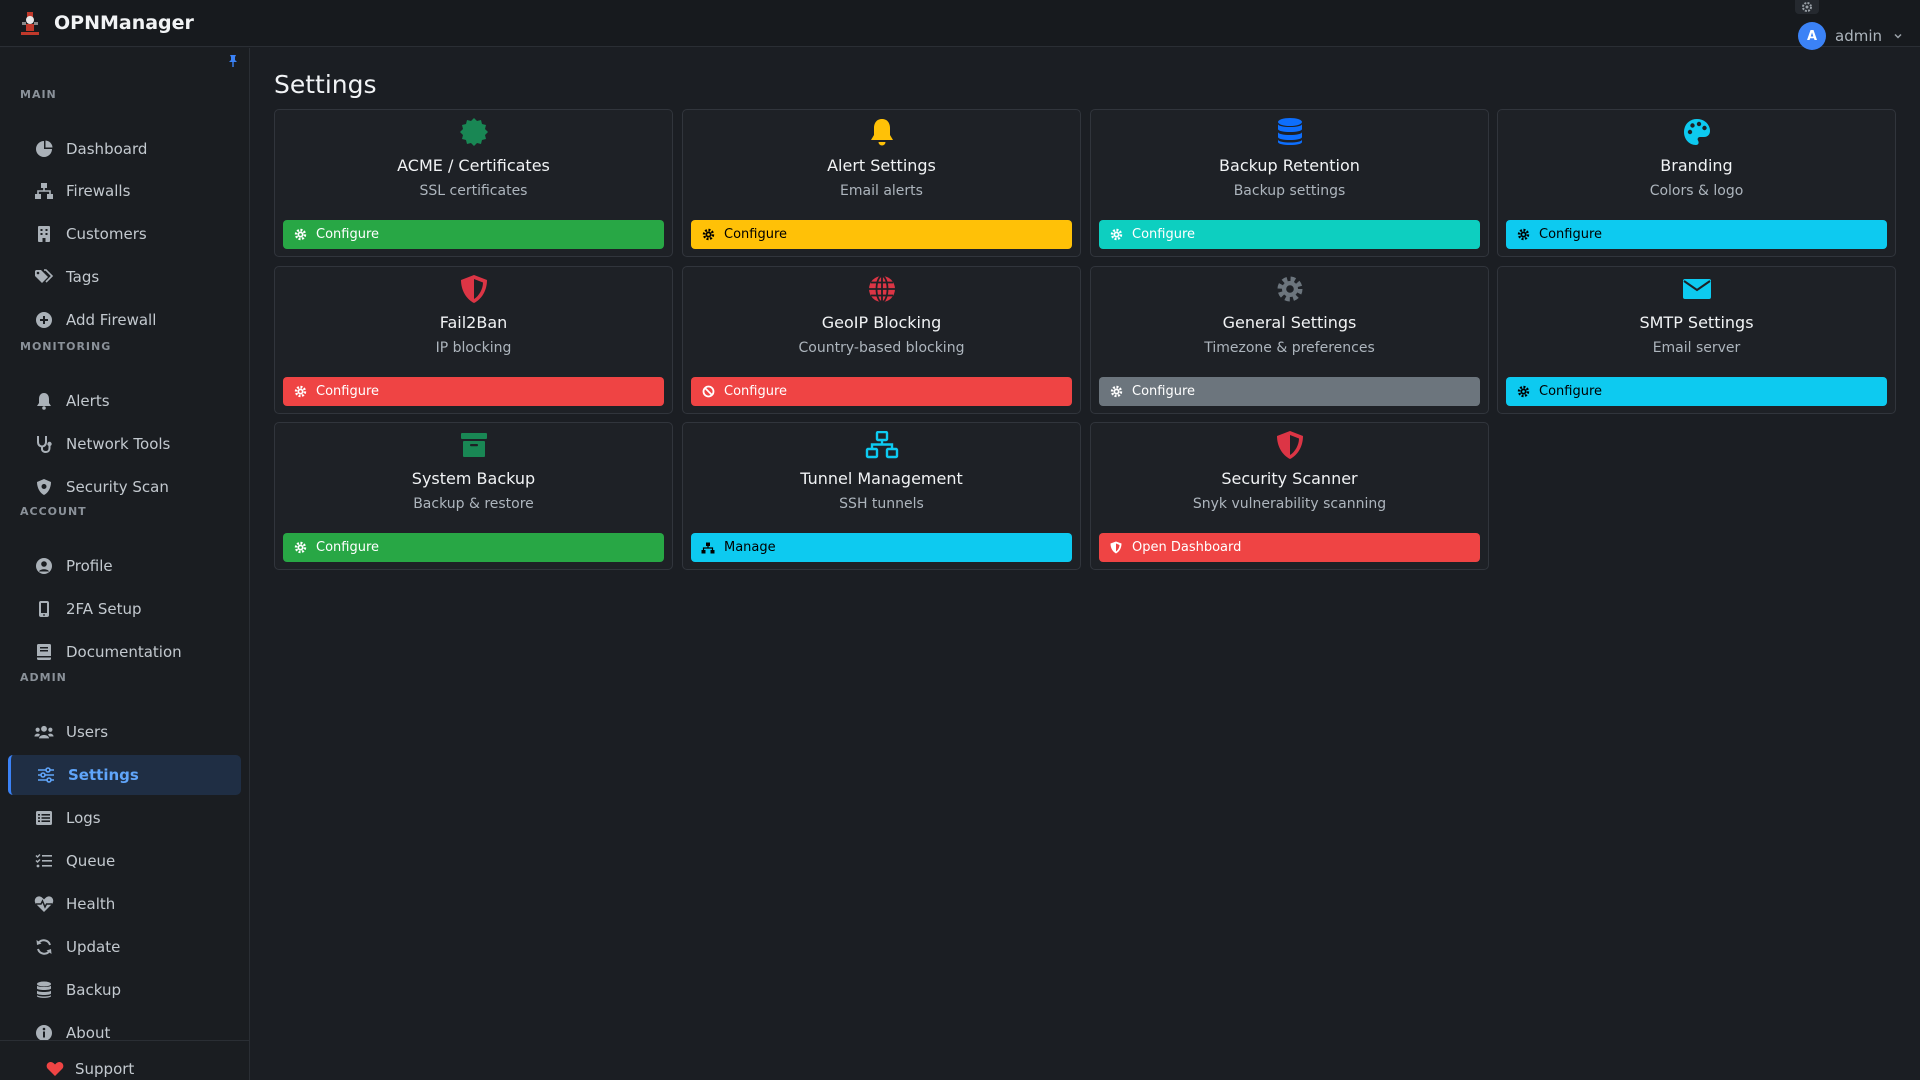  What do you see at coordinates (124, 818) in the screenshot?
I see `sidebar-item-logs: Logs` at bounding box center [124, 818].